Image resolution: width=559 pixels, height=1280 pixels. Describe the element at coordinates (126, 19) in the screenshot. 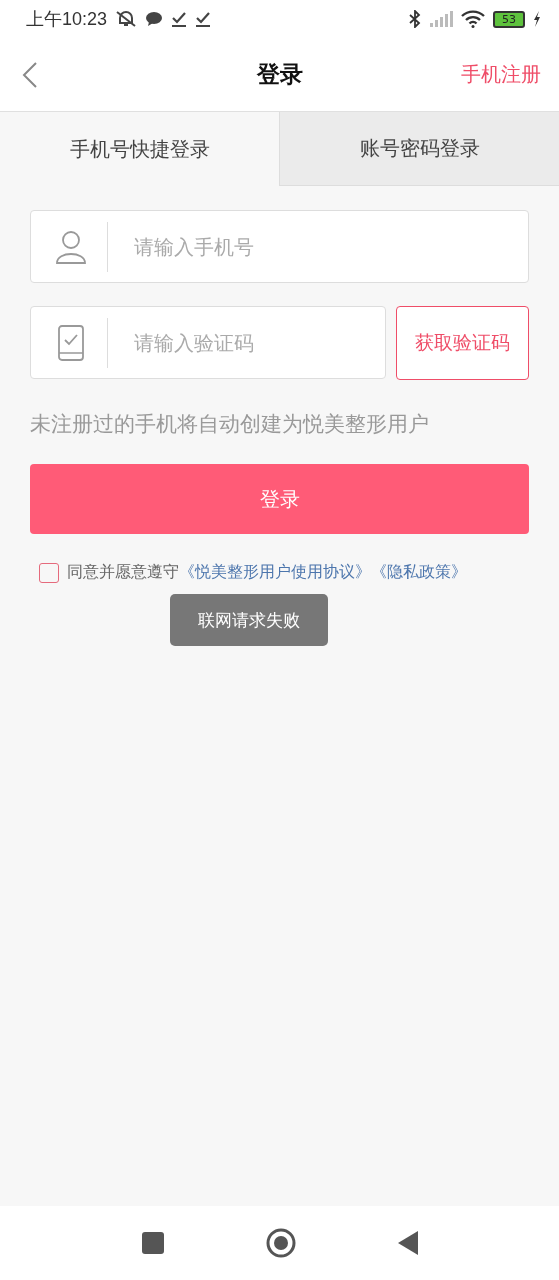

I see `bell-muted-icon` at that location.